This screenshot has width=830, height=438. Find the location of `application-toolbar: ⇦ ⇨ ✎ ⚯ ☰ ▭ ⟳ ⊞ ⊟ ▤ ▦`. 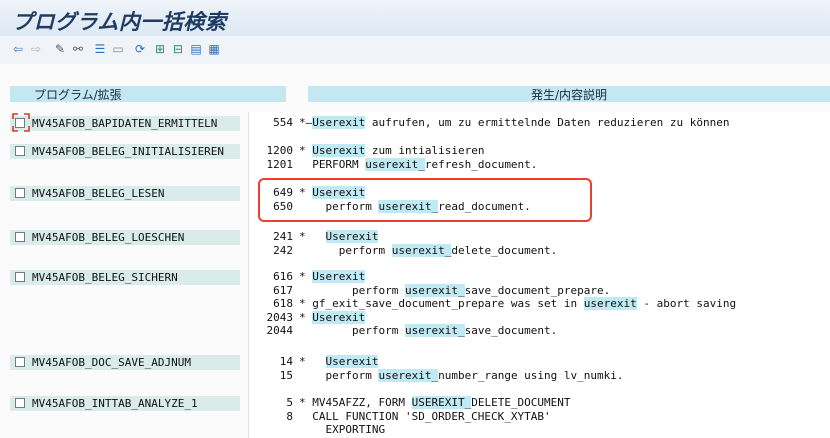

application-toolbar: ⇦ ⇨ ✎ ⚯ ☰ ▭ ⟳ ⊞ ⊟ ▤ ▦ is located at coordinates (415, 50).